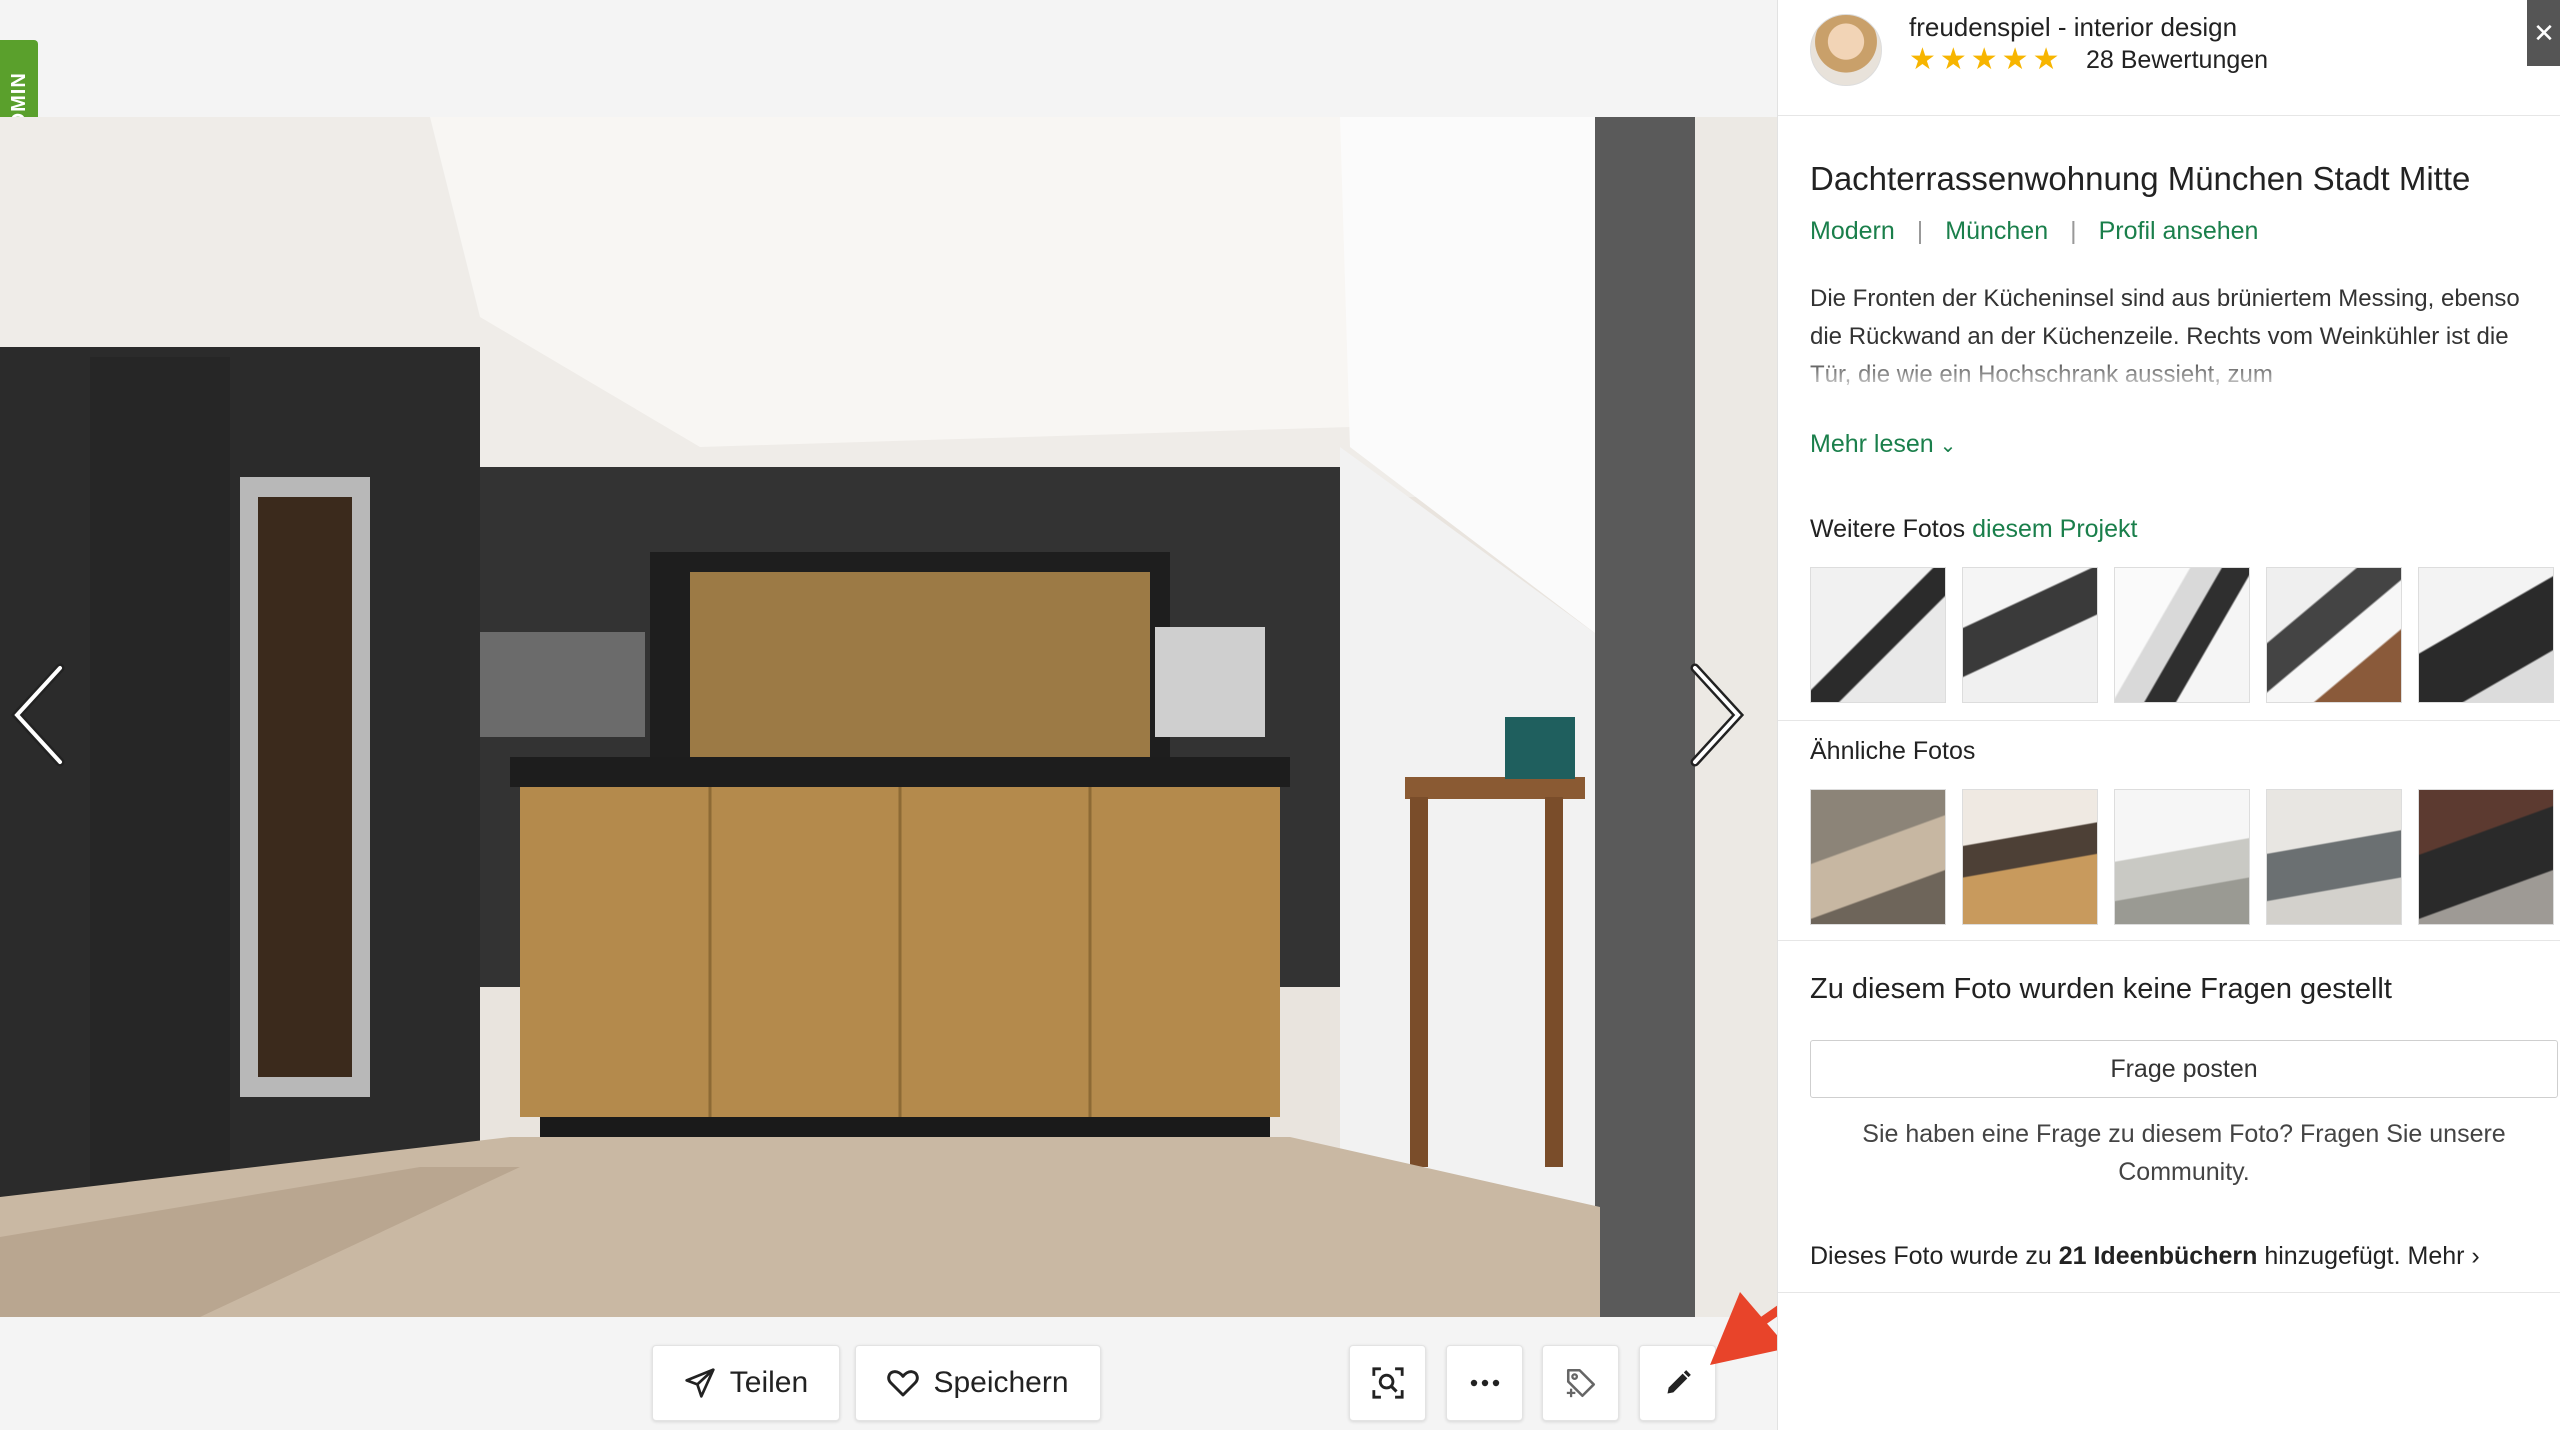 Image resolution: width=2560 pixels, height=1430 pixels. I want to click on more-options-button, so click(1484, 1383).